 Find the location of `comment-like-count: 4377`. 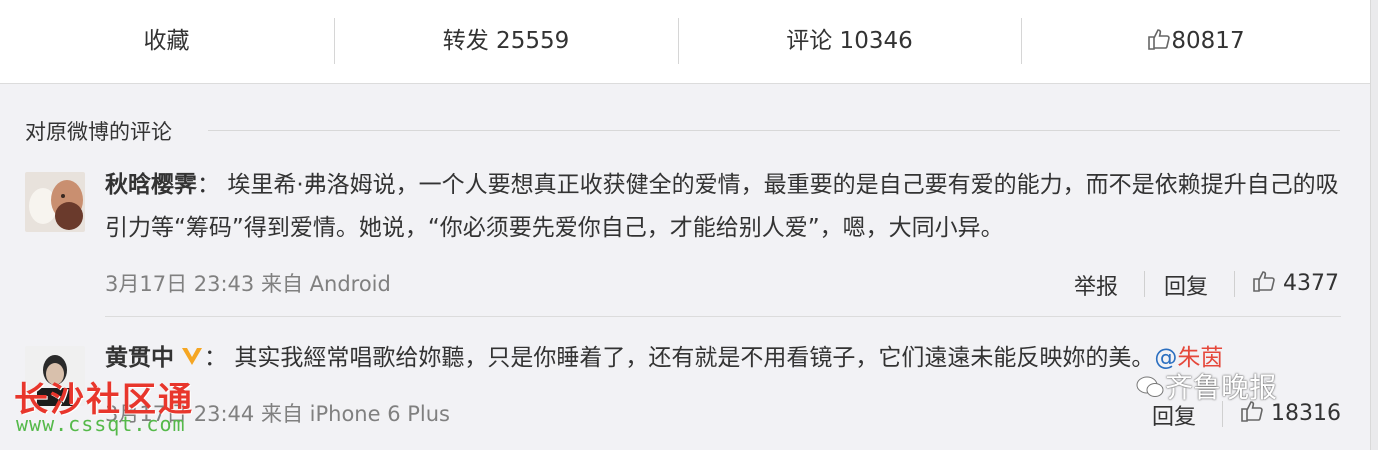

comment-like-count: 4377 is located at coordinates (1311, 283).